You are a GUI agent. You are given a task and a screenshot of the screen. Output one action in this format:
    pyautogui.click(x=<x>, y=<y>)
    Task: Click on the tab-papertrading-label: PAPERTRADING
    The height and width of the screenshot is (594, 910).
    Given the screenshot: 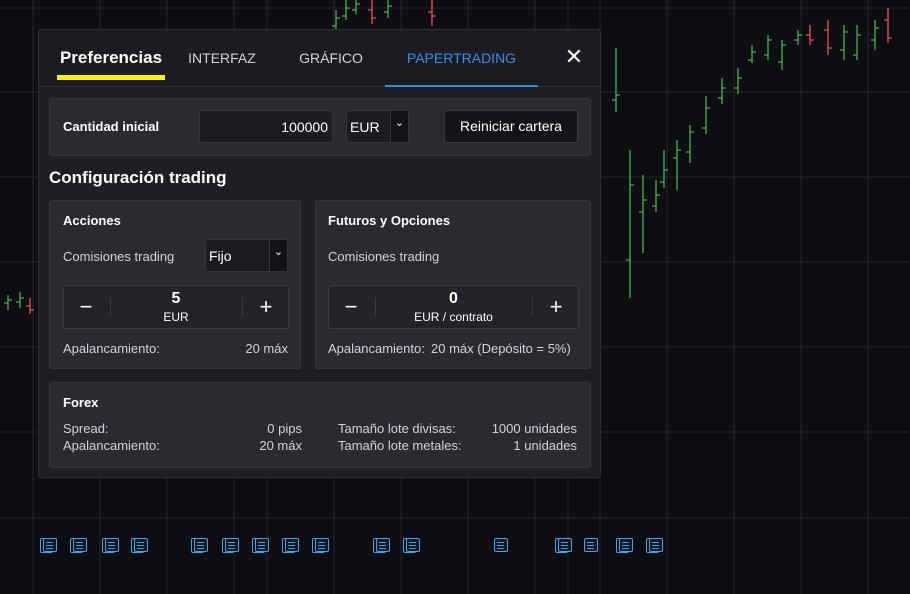 What is the action you would take?
    pyautogui.click(x=461, y=58)
    